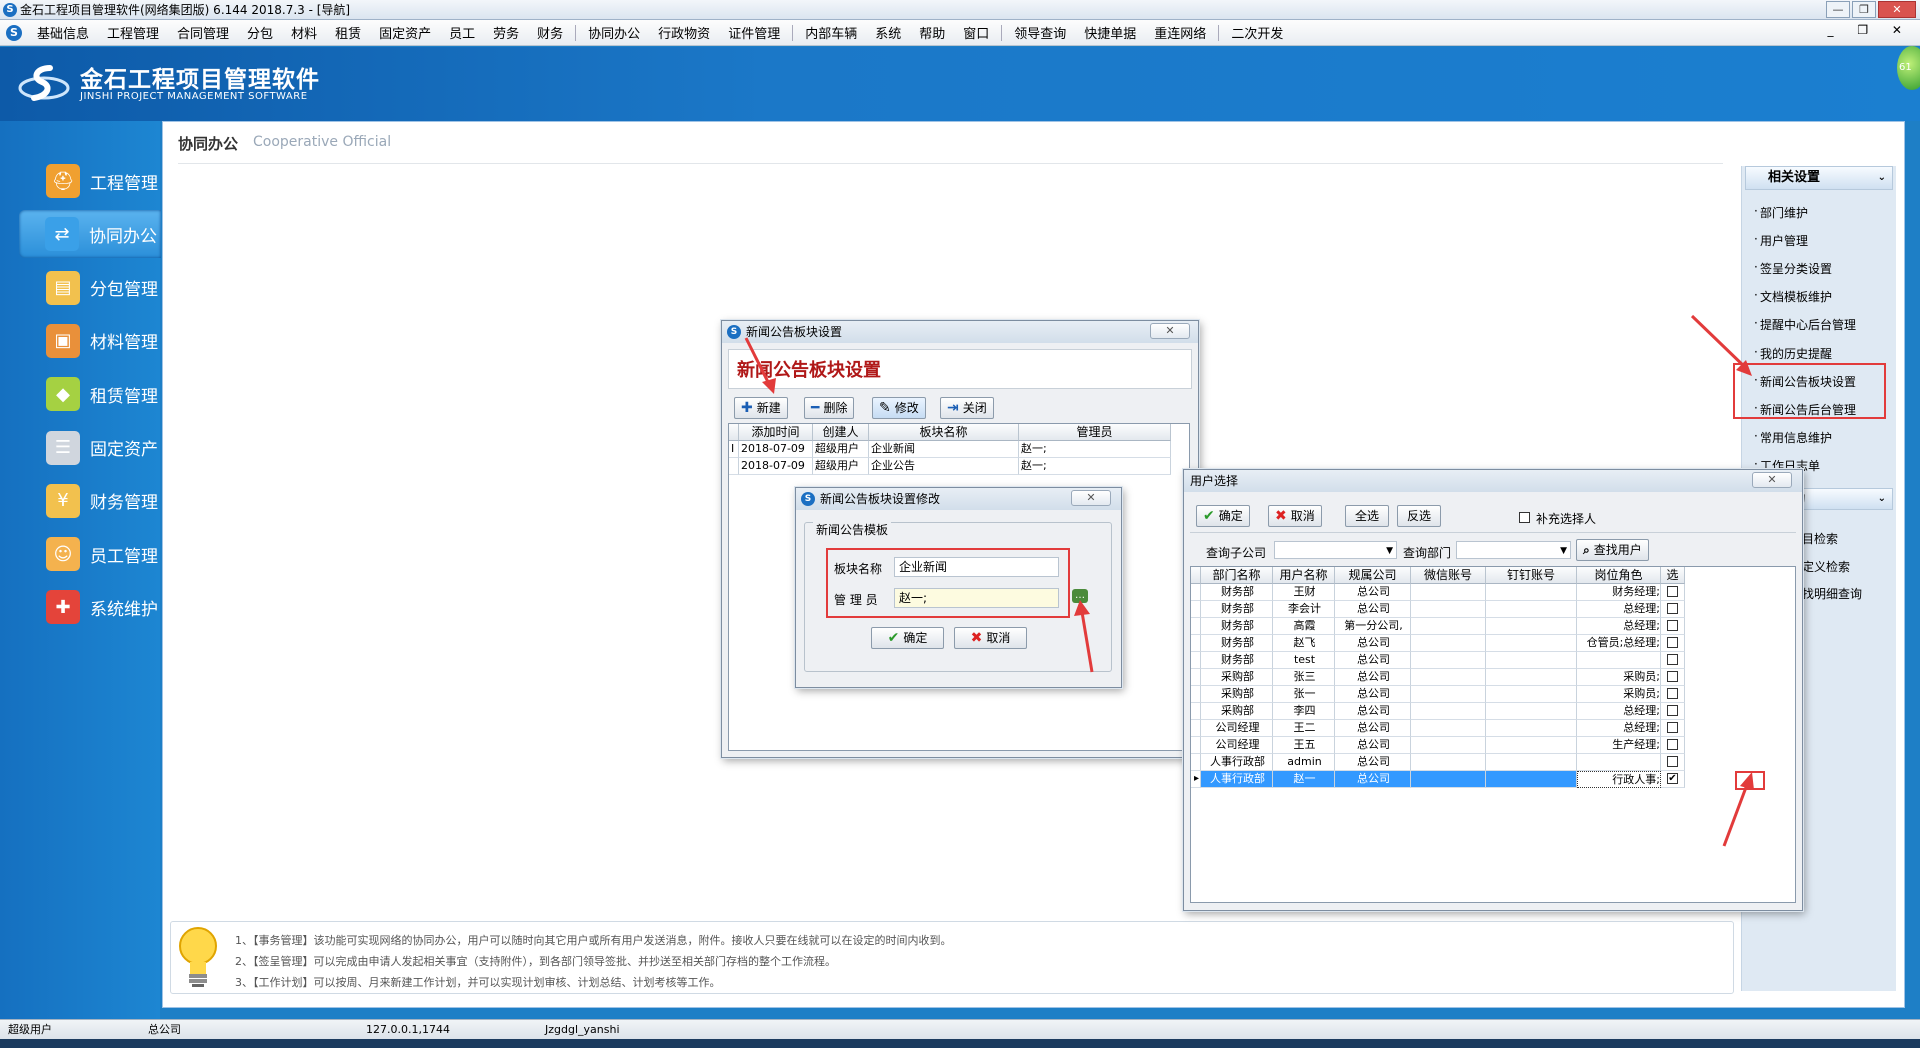  I want to click on table-cell: 张三, so click(1304, 677).